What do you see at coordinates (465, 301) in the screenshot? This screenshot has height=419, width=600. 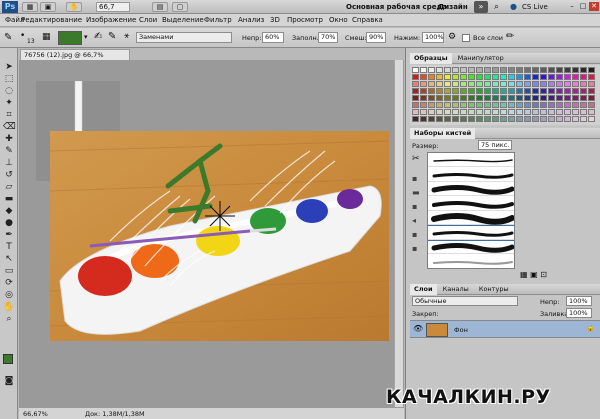 I see `blend-mode-dropdown: Обычные` at bounding box center [465, 301].